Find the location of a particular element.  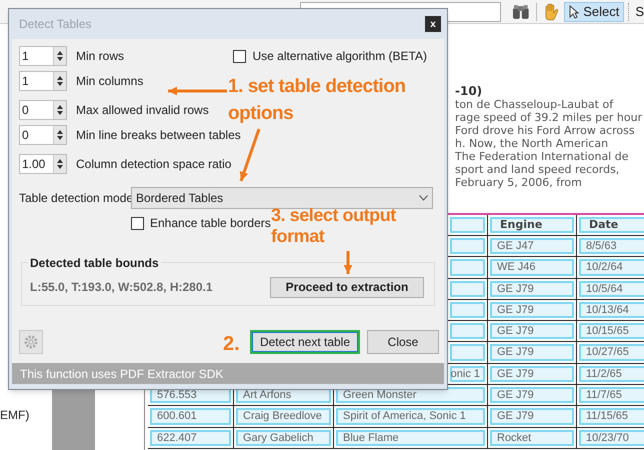

field-label: Min columns is located at coordinates (110, 81).